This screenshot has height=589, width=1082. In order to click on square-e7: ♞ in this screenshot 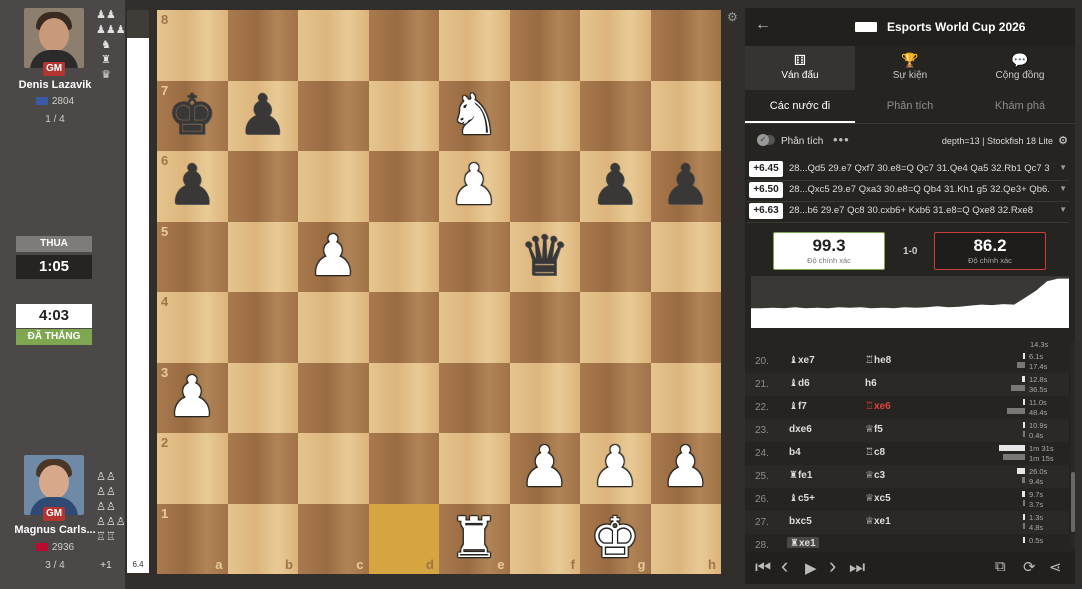, I will do `click(474, 115)`.